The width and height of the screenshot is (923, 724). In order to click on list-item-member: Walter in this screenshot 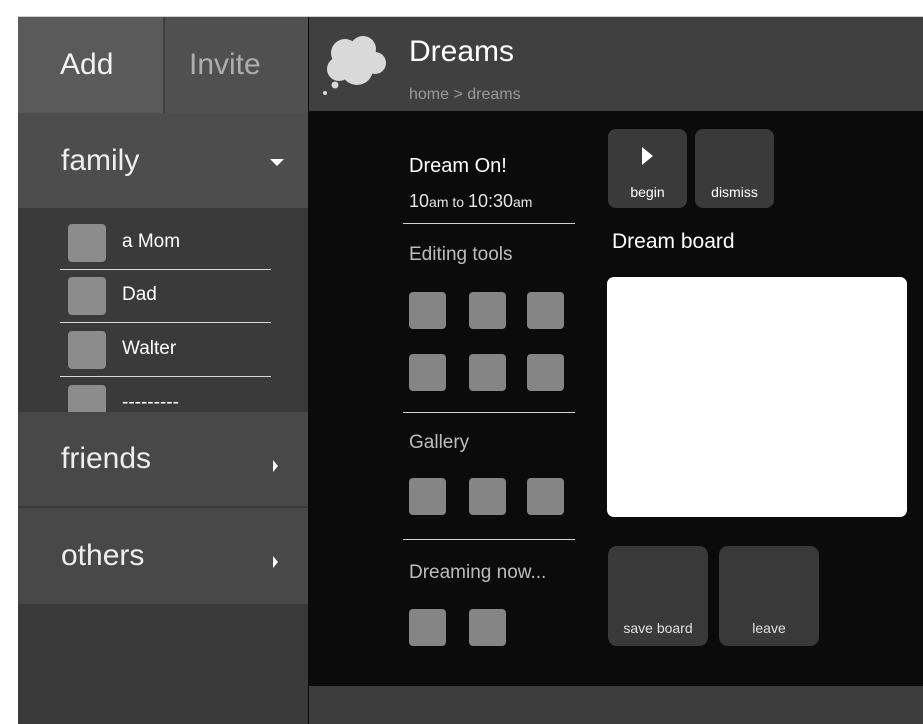, I will do `click(165, 350)`.